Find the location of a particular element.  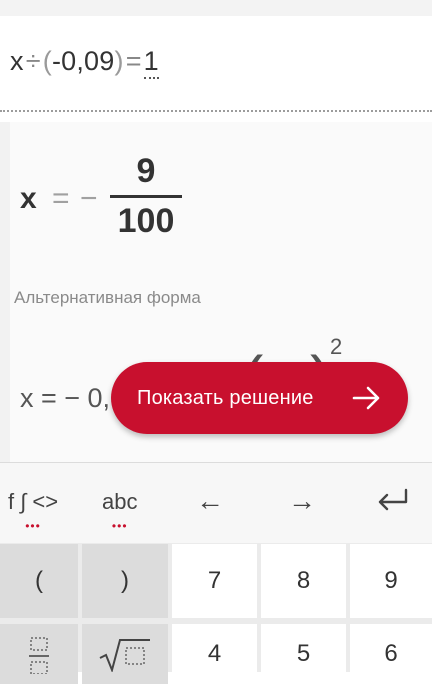

answer-variable: x is located at coordinates (28, 198).